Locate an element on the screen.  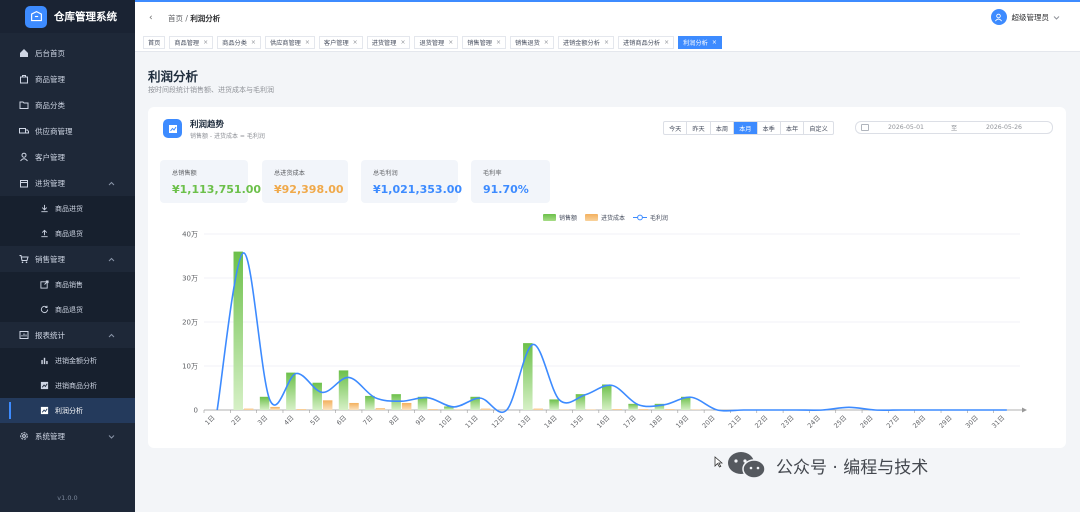
chevron-up-icon is located at coordinates (111, 259).